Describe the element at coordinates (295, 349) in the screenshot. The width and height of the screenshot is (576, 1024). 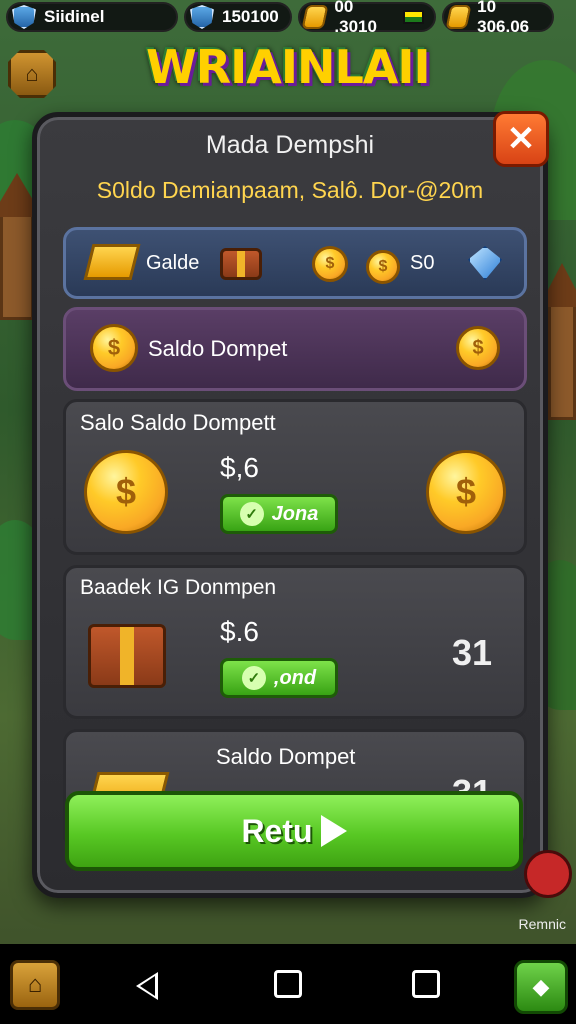
I see `wallet-balance-row: $ Saldo Dompet $` at that location.